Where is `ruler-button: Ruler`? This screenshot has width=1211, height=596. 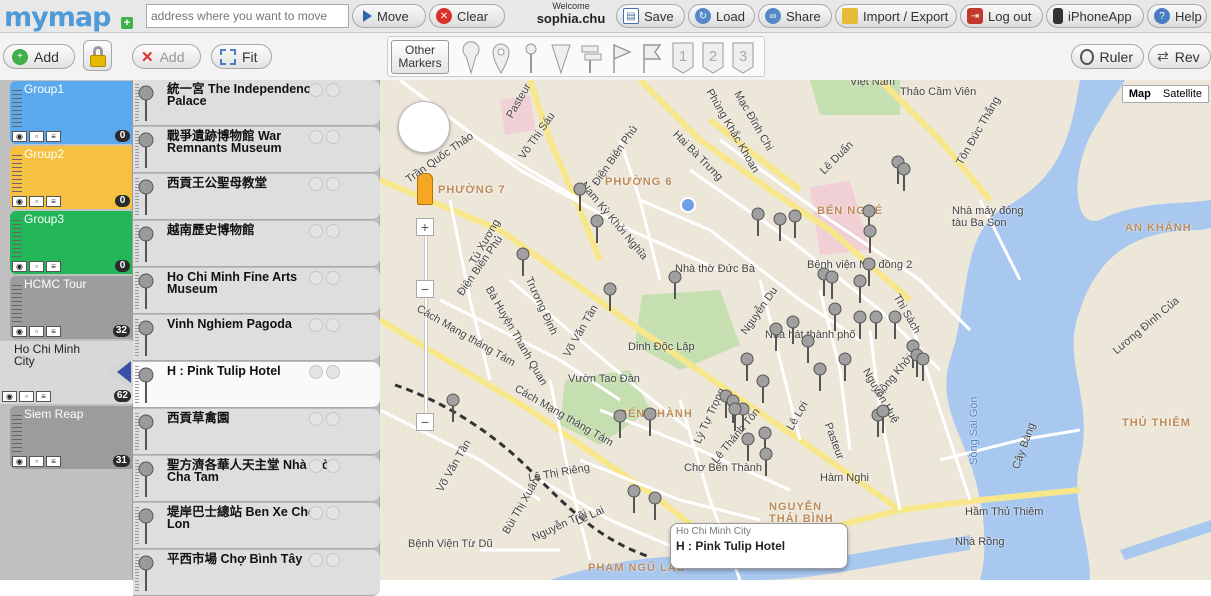 ruler-button: Ruler is located at coordinates (1107, 56).